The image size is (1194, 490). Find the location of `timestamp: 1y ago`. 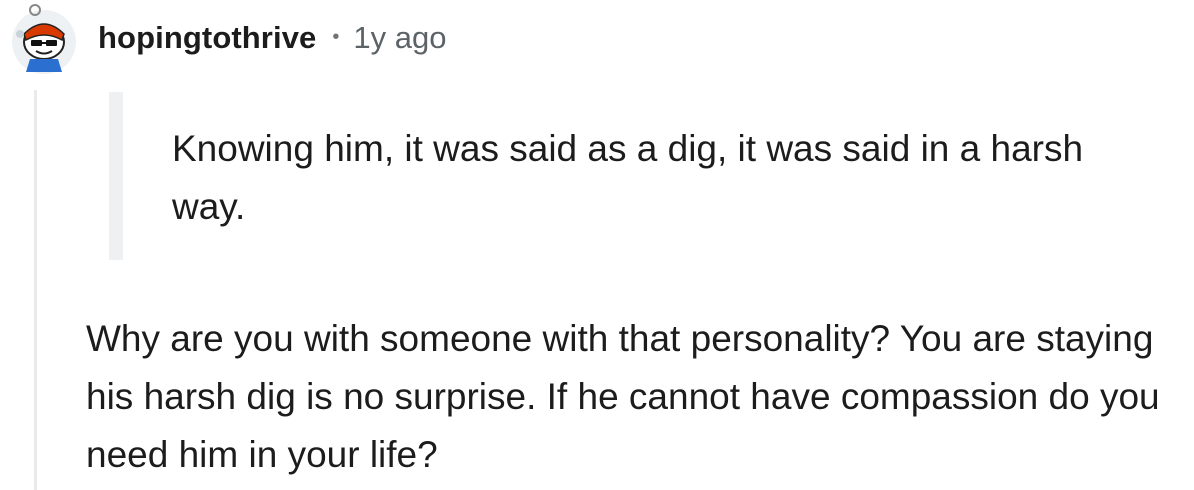

timestamp: 1y ago is located at coordinates (399, 38).